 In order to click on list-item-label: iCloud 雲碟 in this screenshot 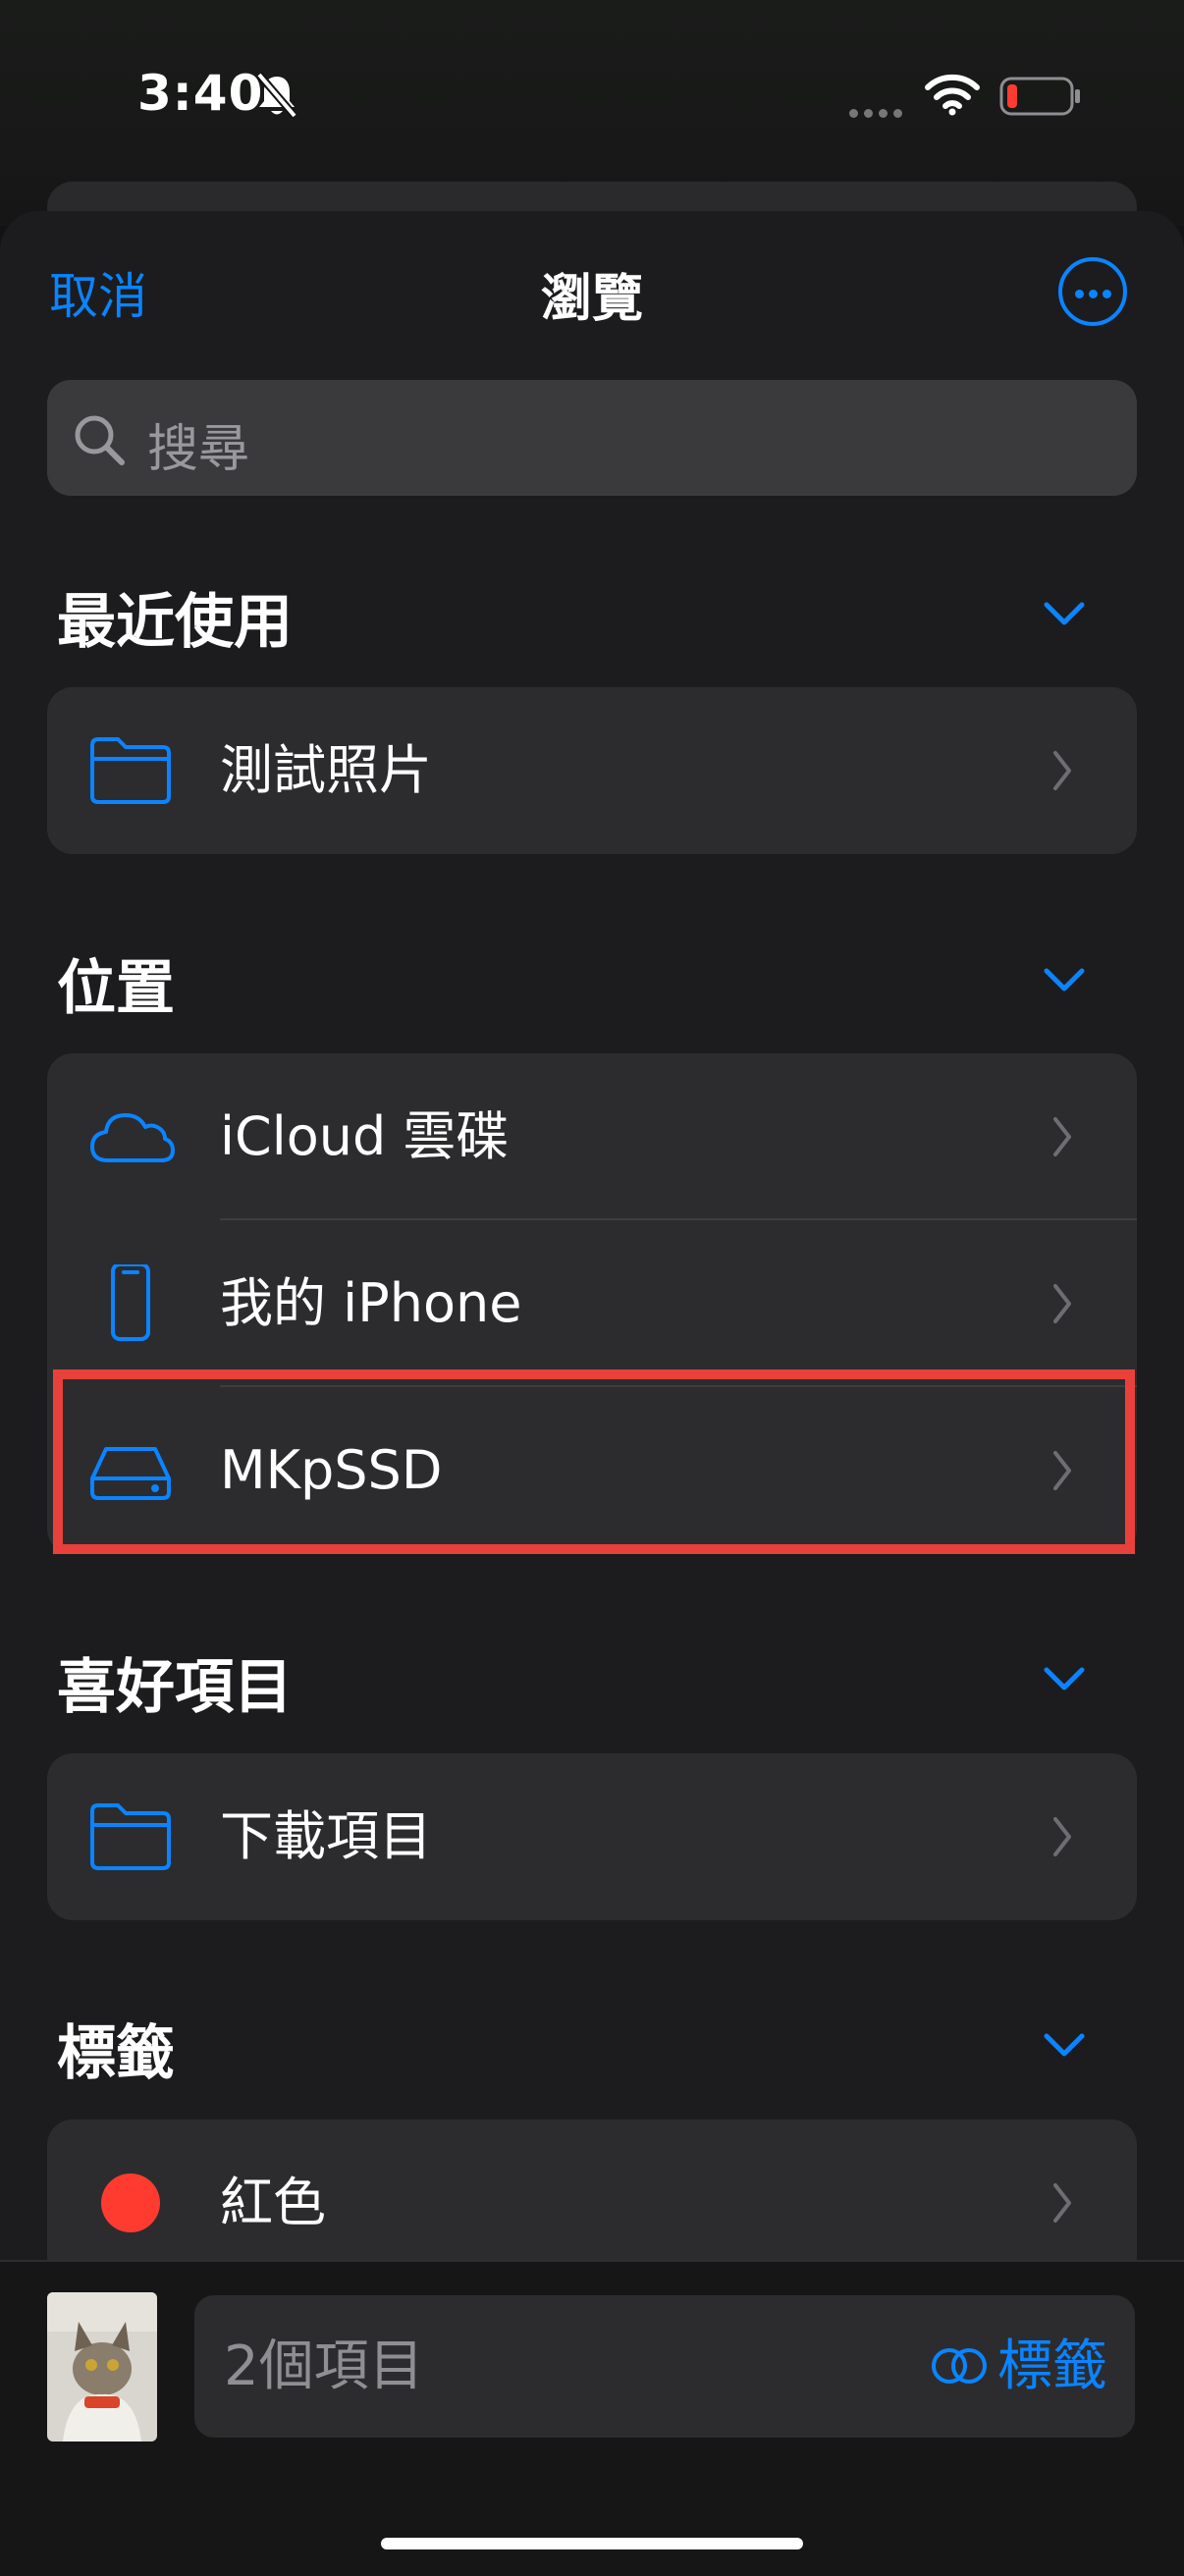, I will do `click(365, 1136)`.